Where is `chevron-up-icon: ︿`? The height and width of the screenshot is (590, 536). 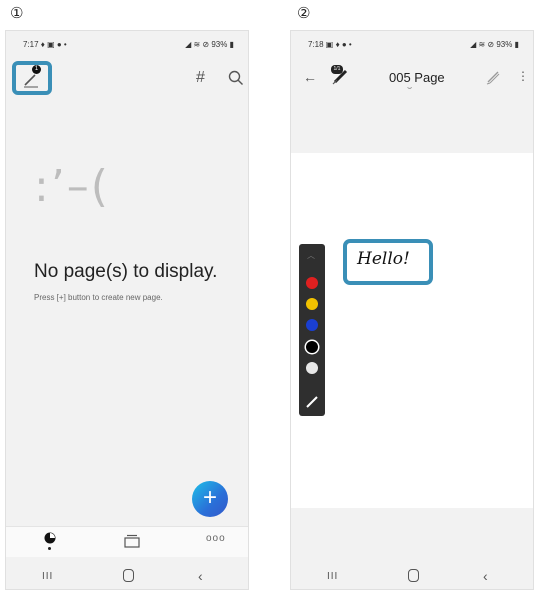
chevron-up-icon: ︿ is located at coordinates (311, 255).